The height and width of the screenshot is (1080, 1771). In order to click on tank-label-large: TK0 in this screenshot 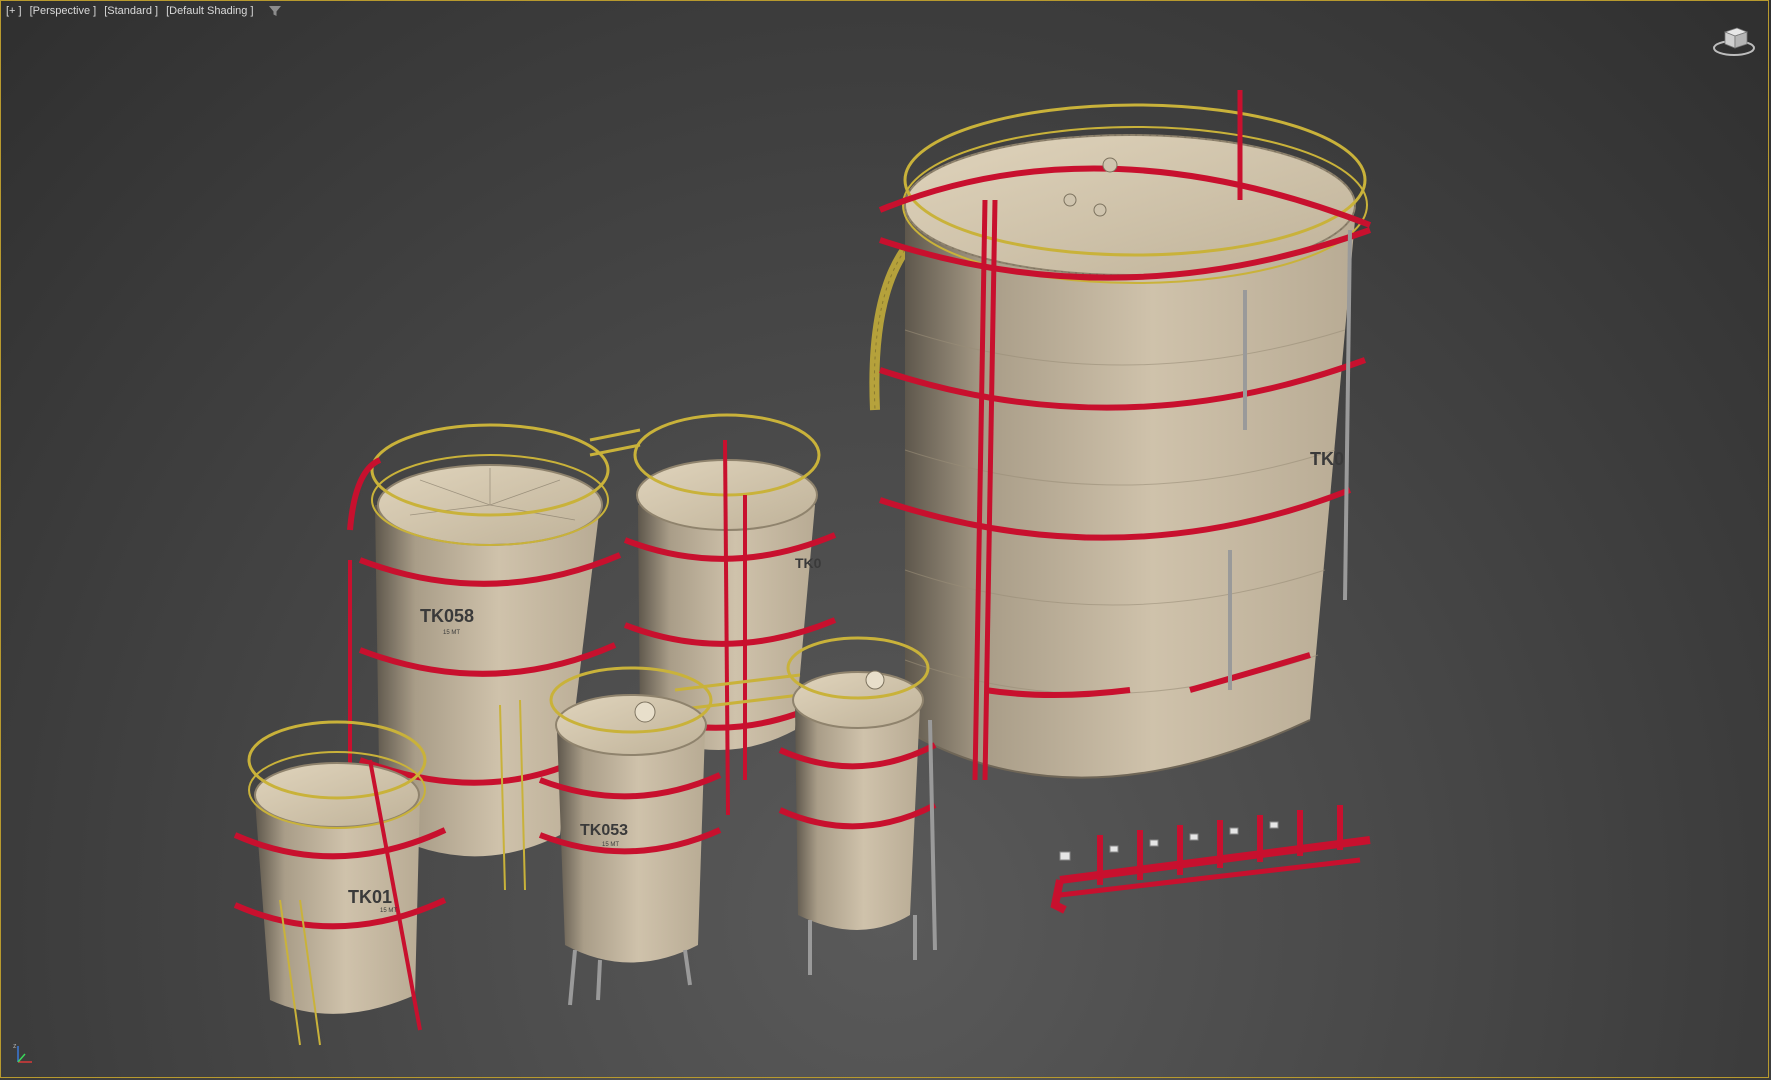, I will do `click(1327, 459)`.